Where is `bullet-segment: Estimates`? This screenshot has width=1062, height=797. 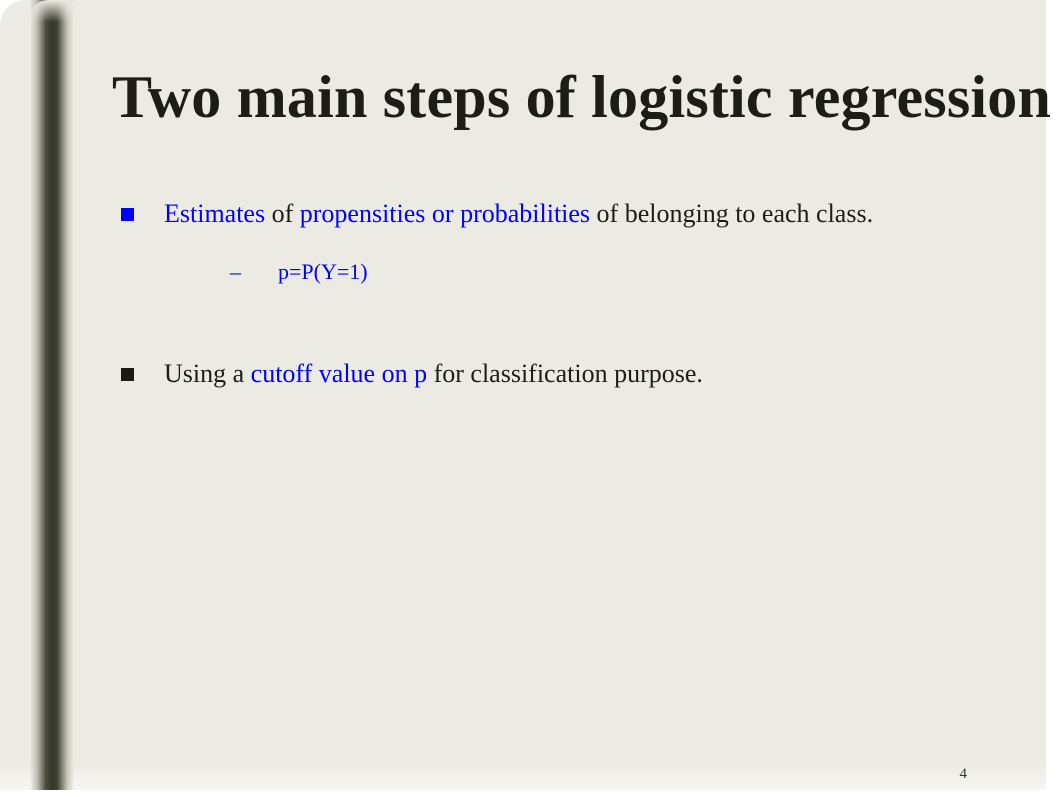
bullet-segment: Estimates is located at coordinates (218, 213).